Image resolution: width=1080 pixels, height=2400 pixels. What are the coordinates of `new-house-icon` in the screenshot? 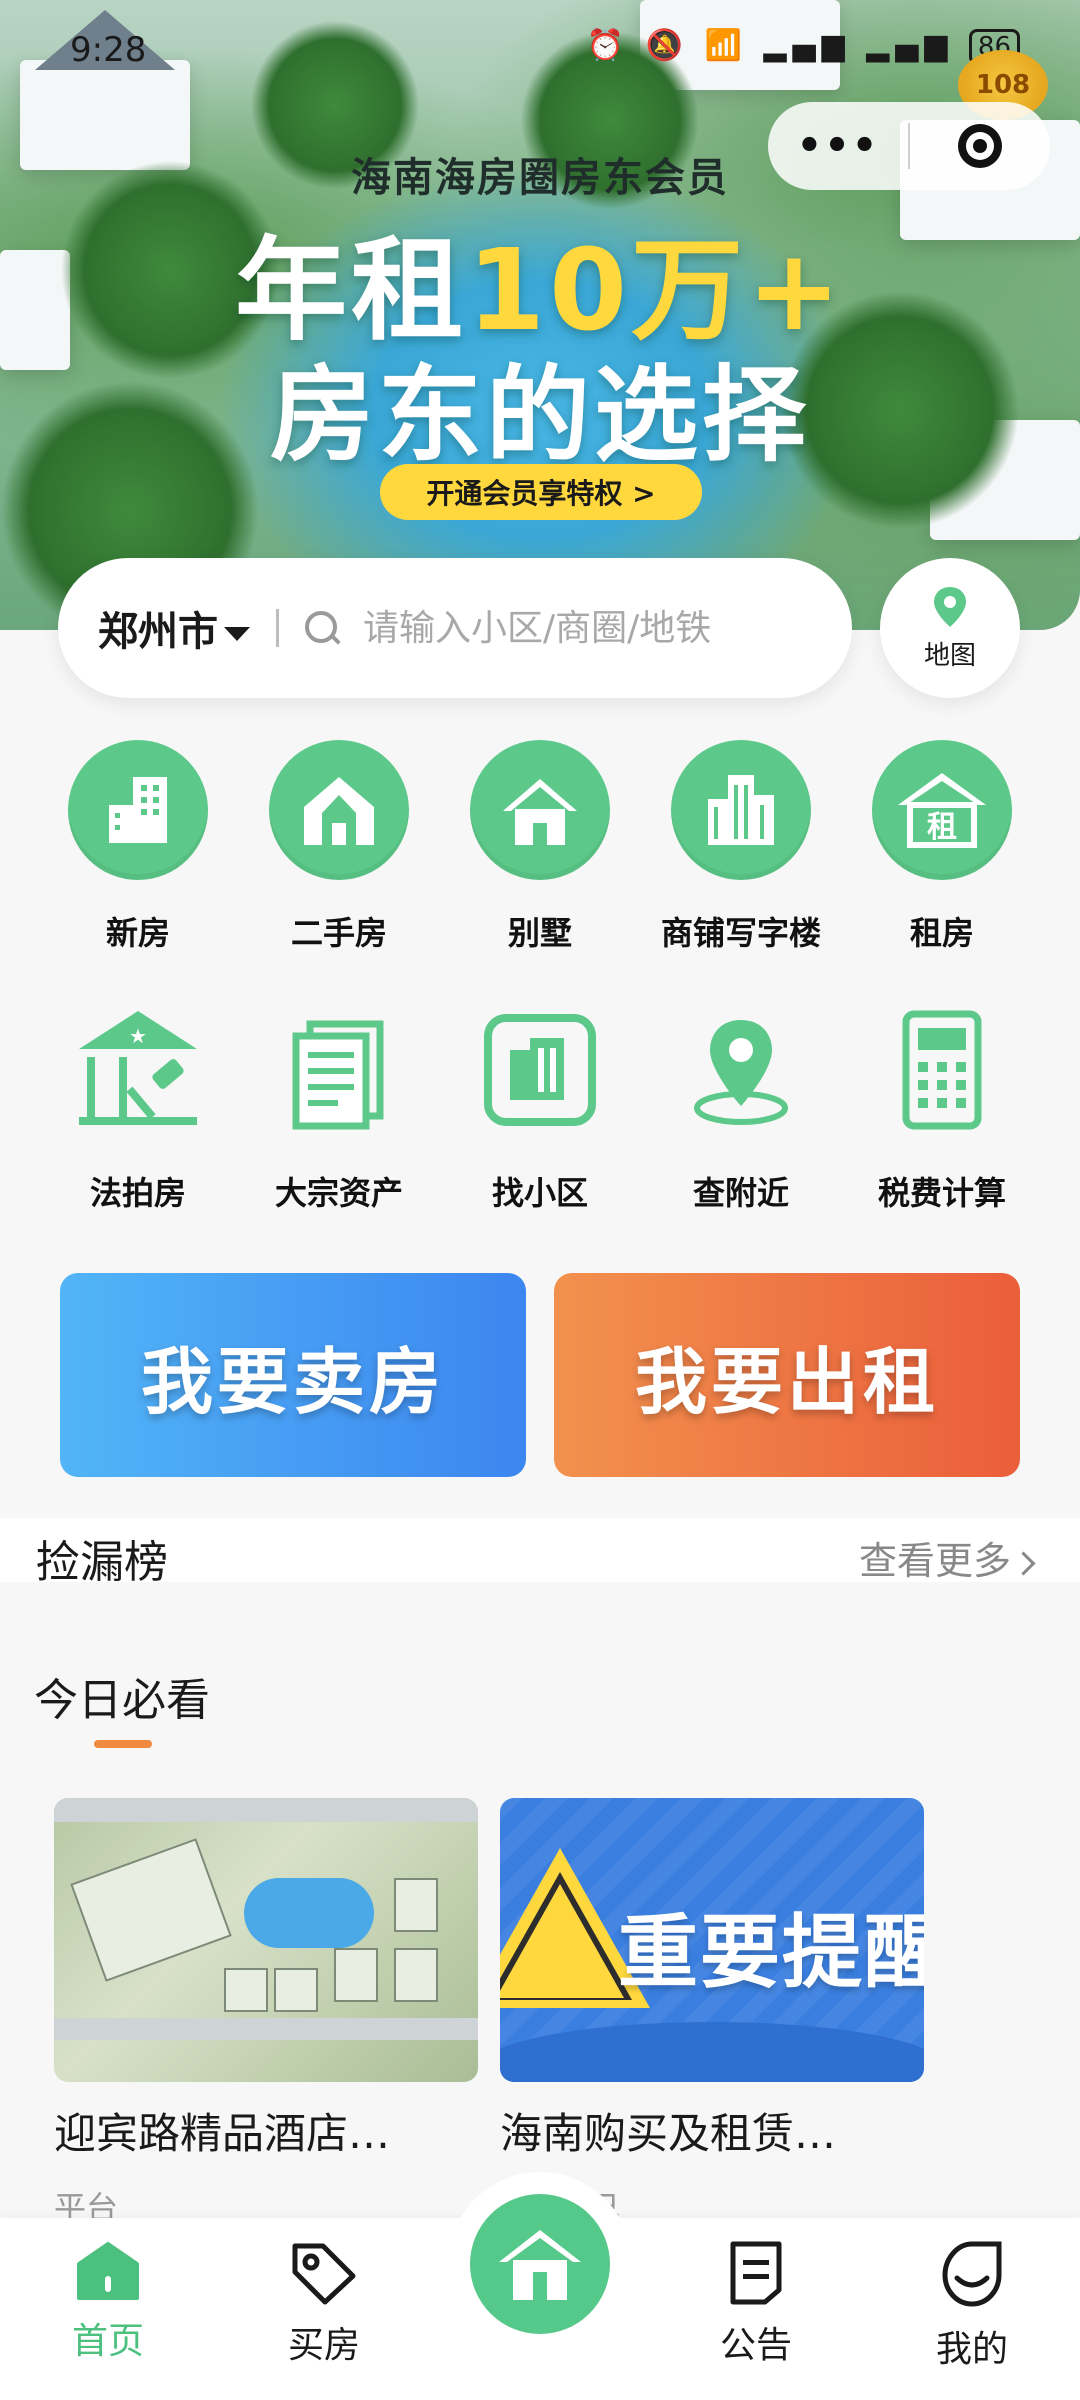 It's located at (138, 810).